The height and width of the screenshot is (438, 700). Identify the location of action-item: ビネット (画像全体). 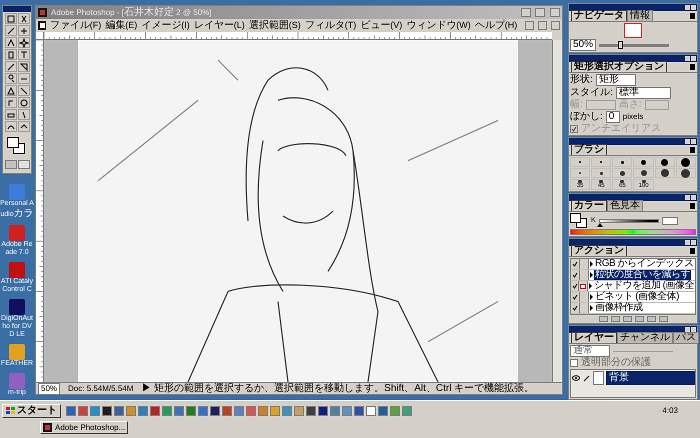
(637, 297).